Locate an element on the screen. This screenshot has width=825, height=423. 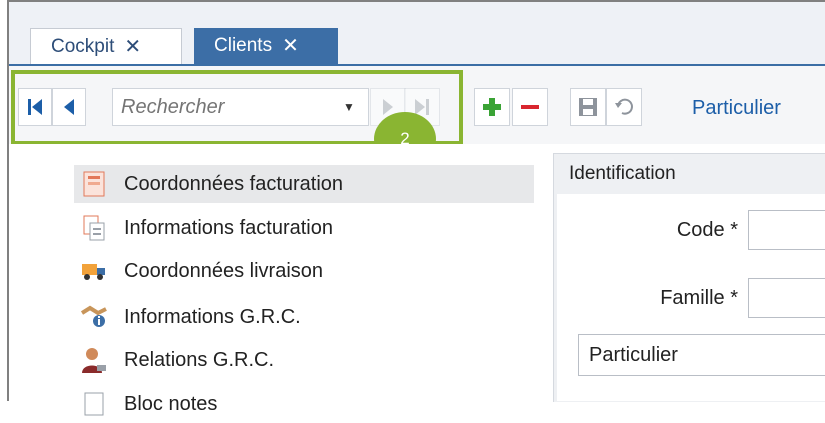
sidebar-item-informations-grc: Informations G.R.C. is located at coordinates (304, 317).